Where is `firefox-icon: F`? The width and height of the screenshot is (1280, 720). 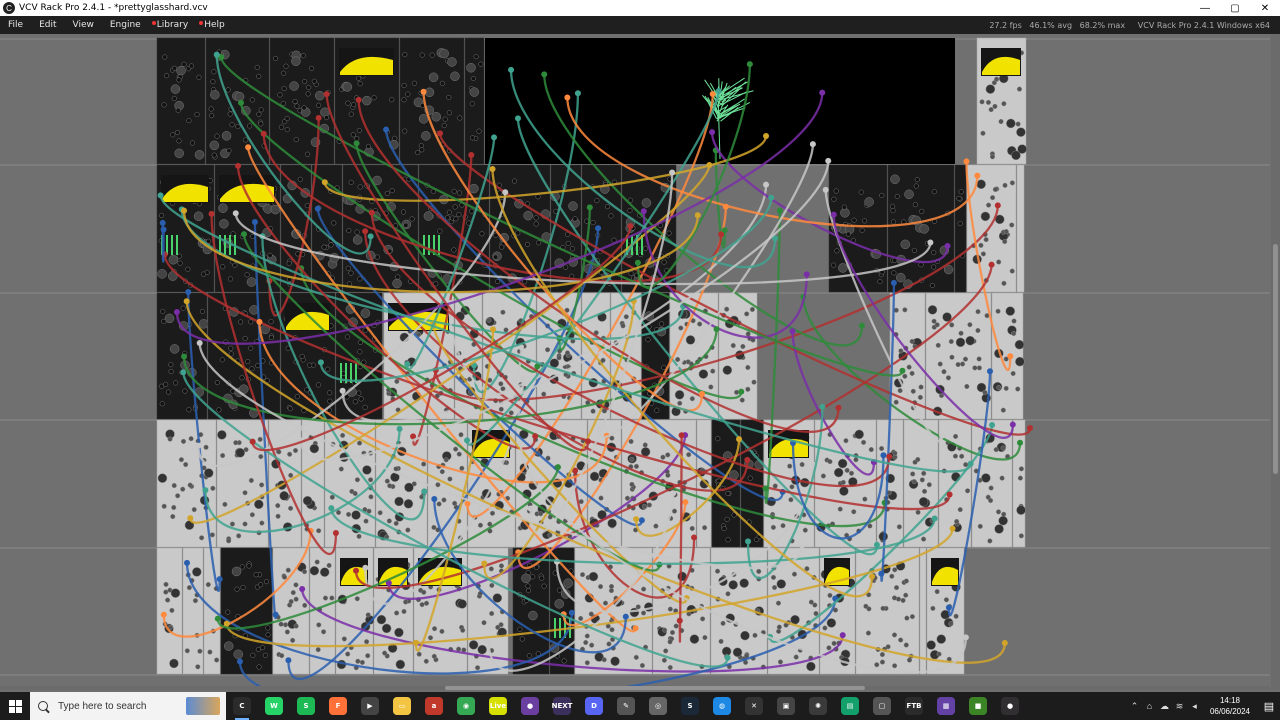 firefox-icon: F is located at coordinates (338, 706).